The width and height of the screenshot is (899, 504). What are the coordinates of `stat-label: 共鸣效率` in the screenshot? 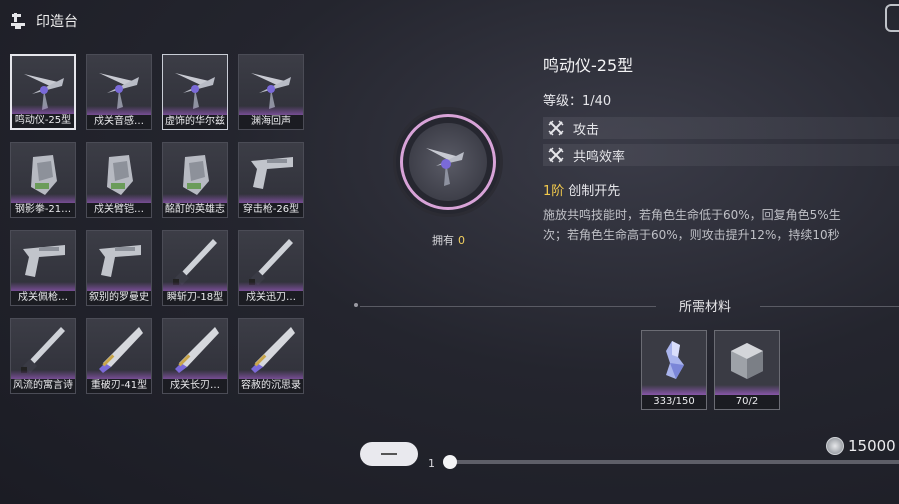 It's located at (599, 157).